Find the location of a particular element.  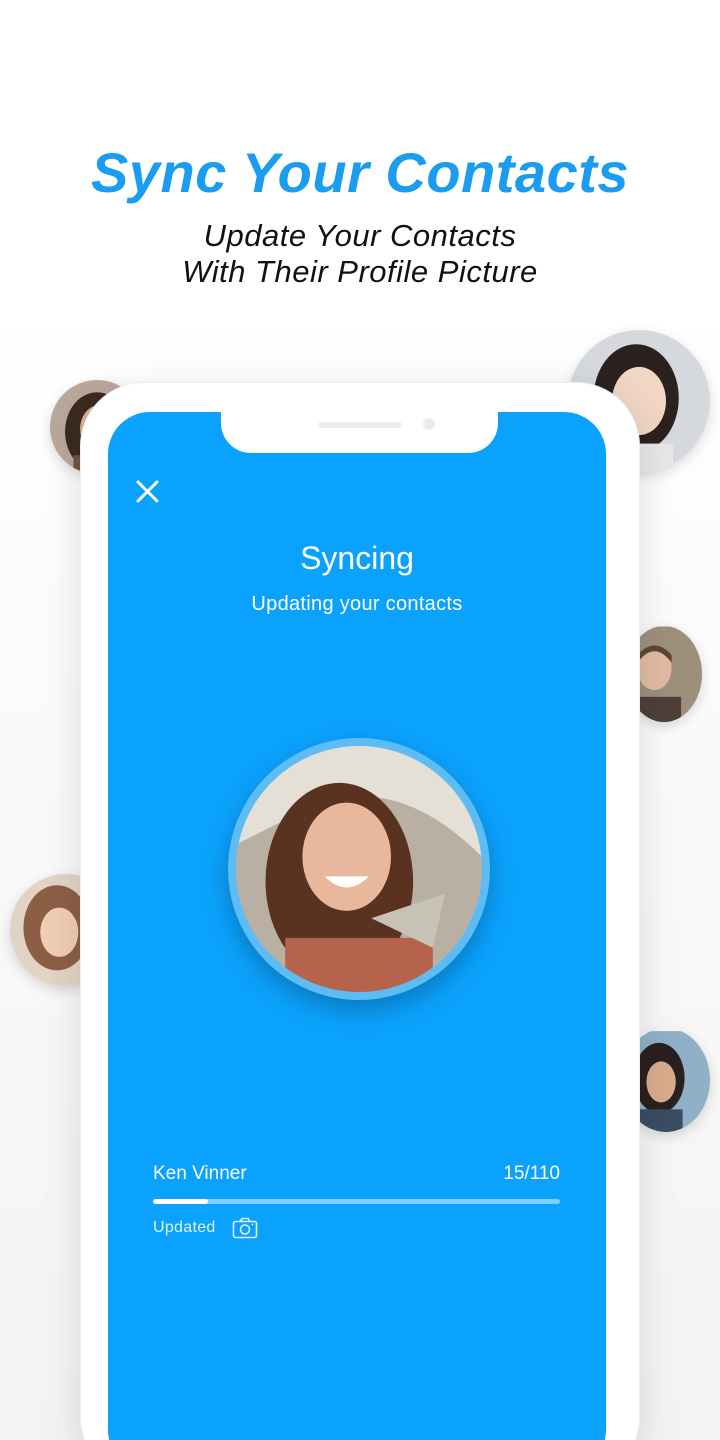

camera-icon is located at coordinates (245, 1228).